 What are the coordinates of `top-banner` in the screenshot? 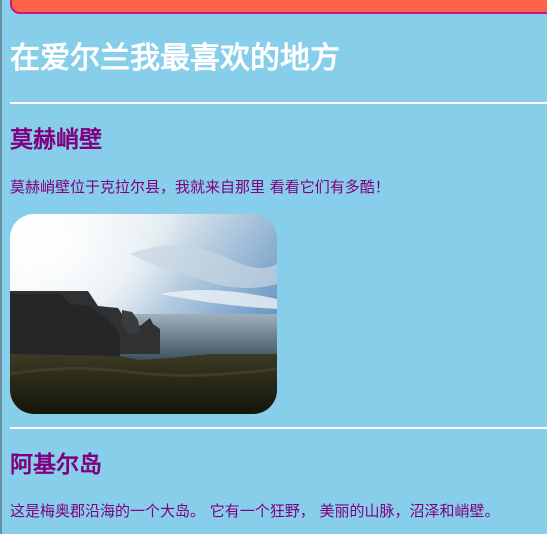 It's located at (278, 7).